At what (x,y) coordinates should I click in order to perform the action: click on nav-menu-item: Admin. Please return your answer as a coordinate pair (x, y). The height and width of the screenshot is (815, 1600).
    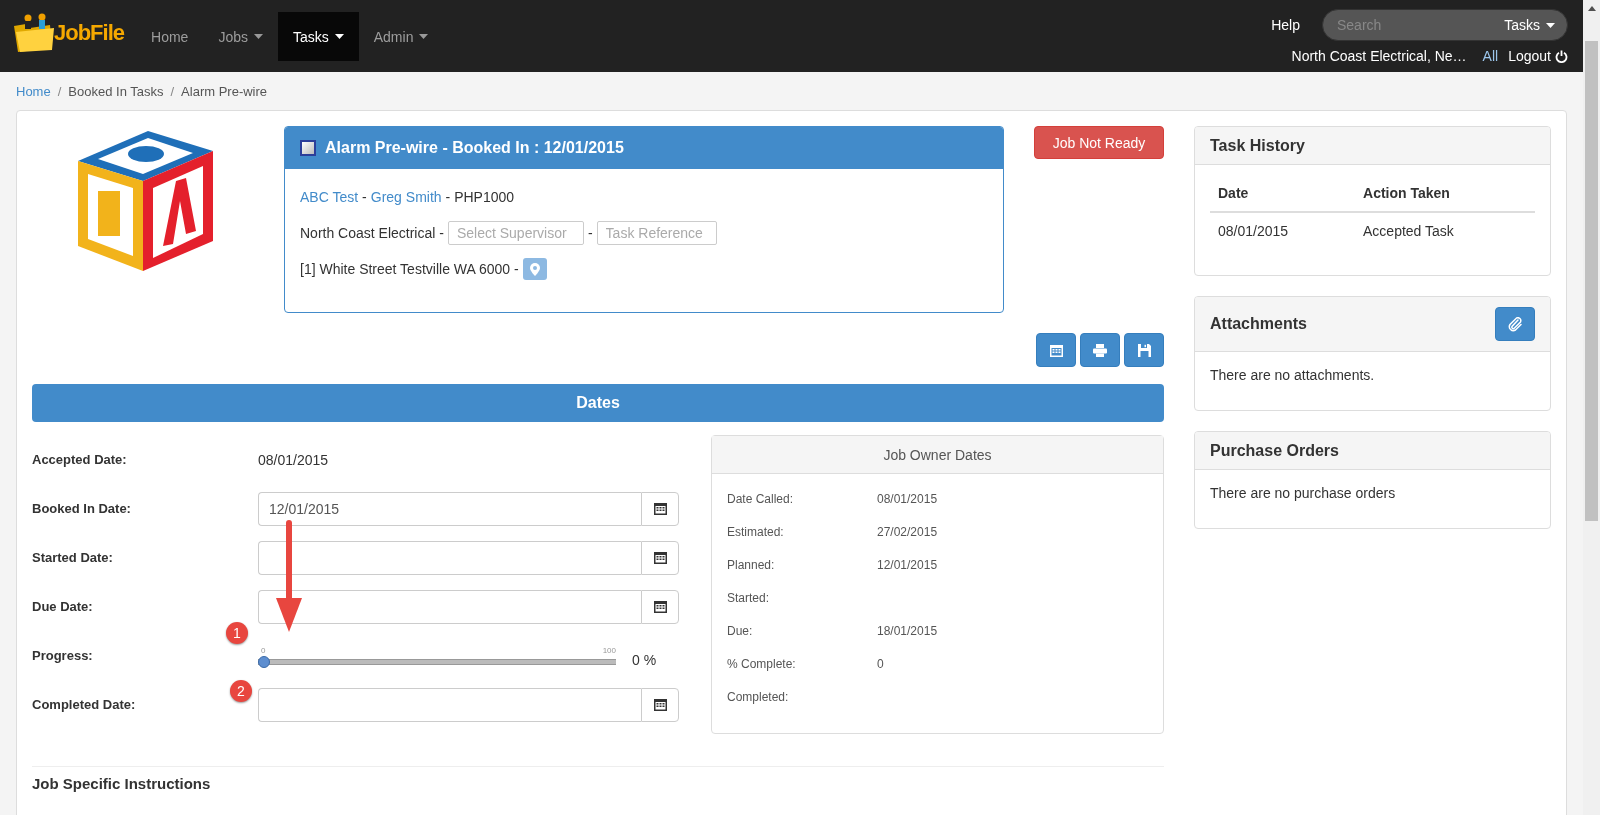
    Looking at the image, I should click on (401, 36).